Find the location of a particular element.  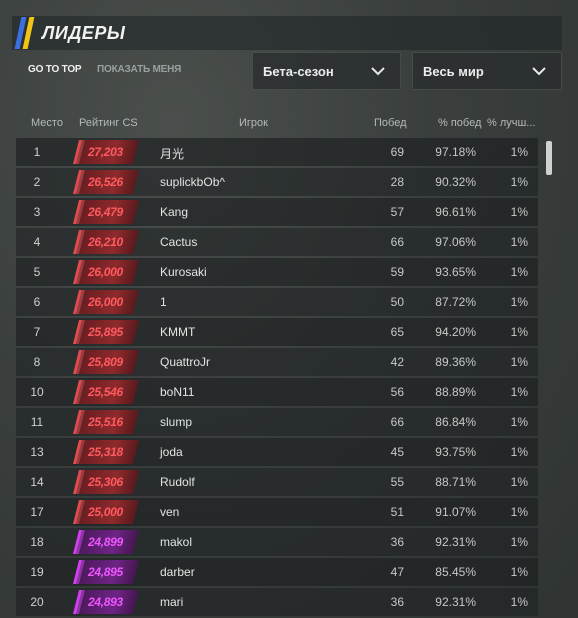

player-name: joda is located at coordinates (171, 452).